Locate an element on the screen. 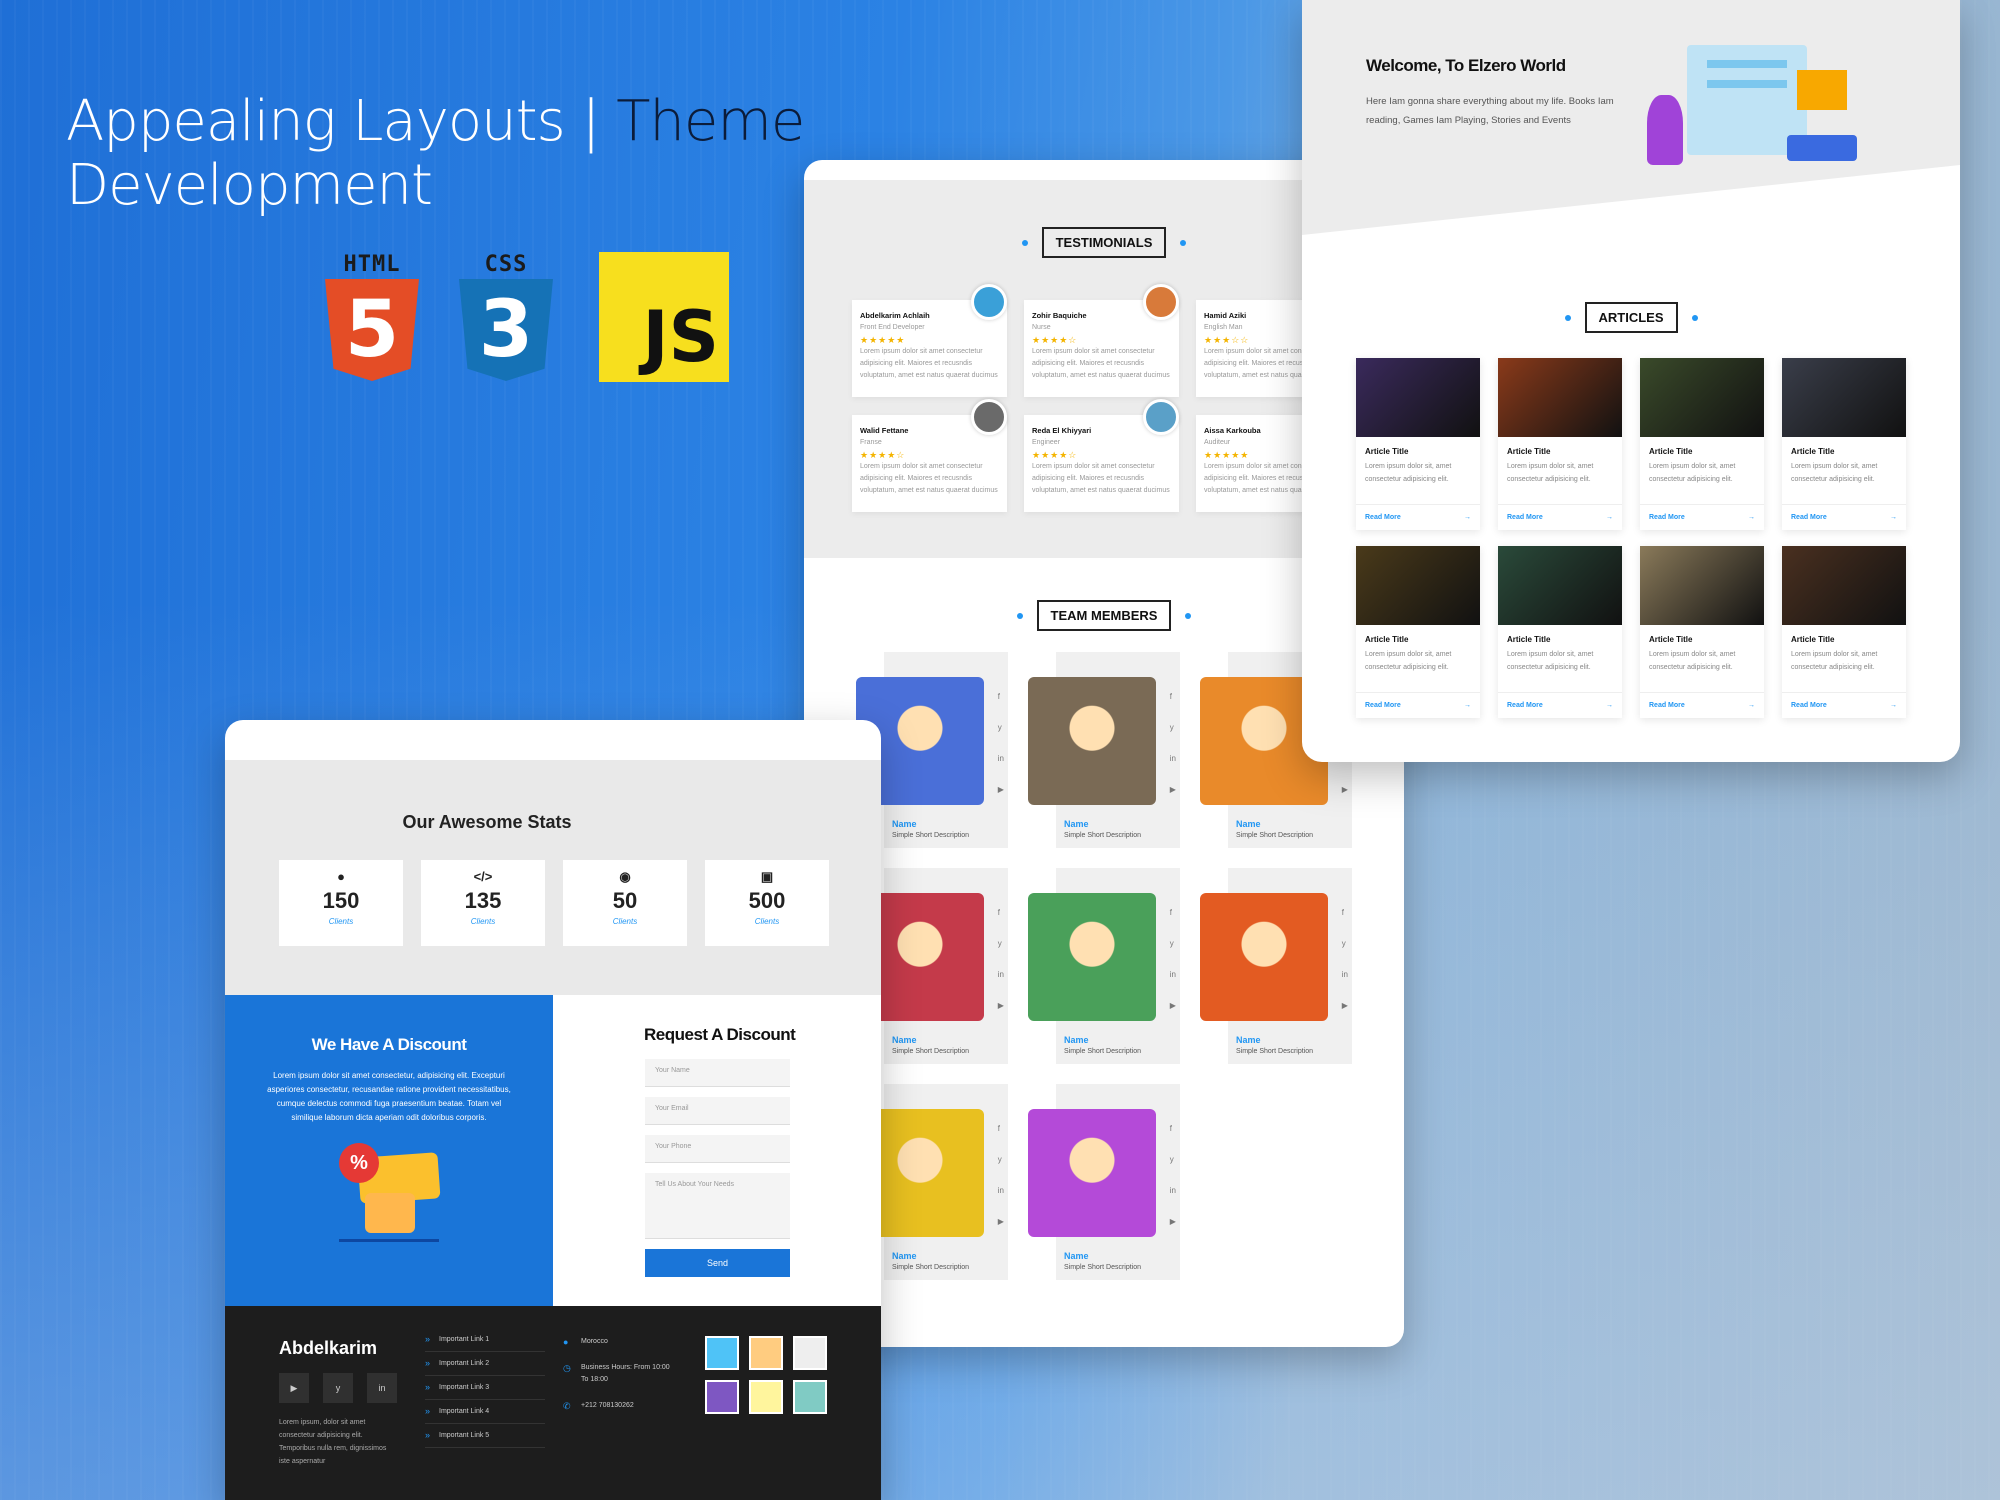 The height and width of the screenshot is (1500, 2000). team-member: f y in ▶ Name Simple Short Description is located at coordinates (1104, 966).